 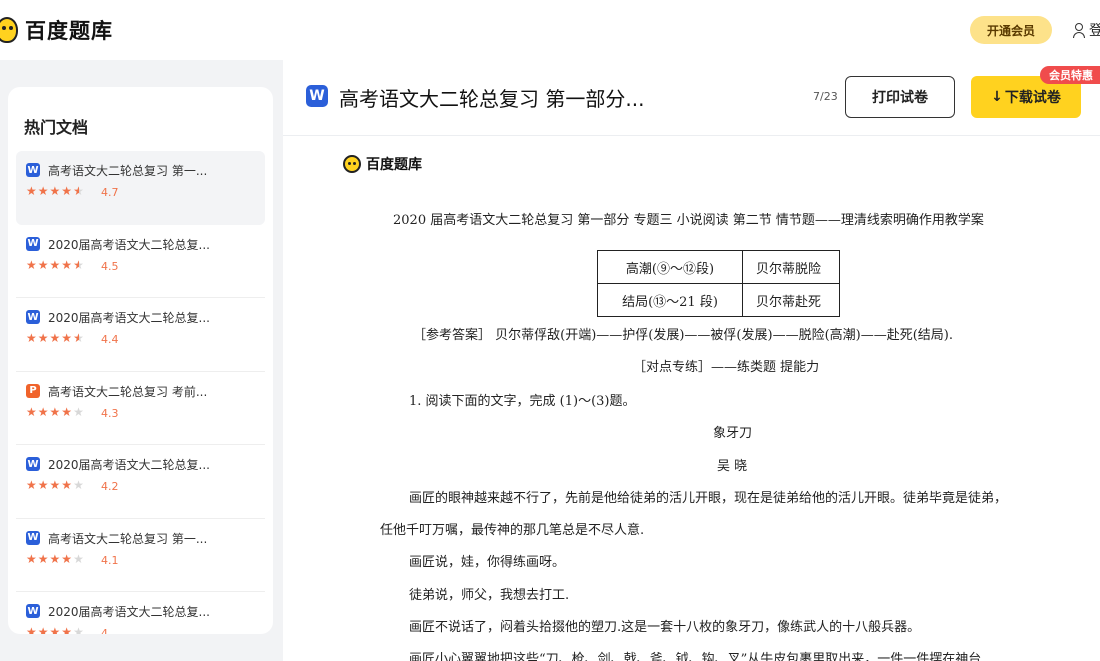 I want to click on practice-heading: ［对点专练］——练类题 提能力, so click(x=726, y=367).